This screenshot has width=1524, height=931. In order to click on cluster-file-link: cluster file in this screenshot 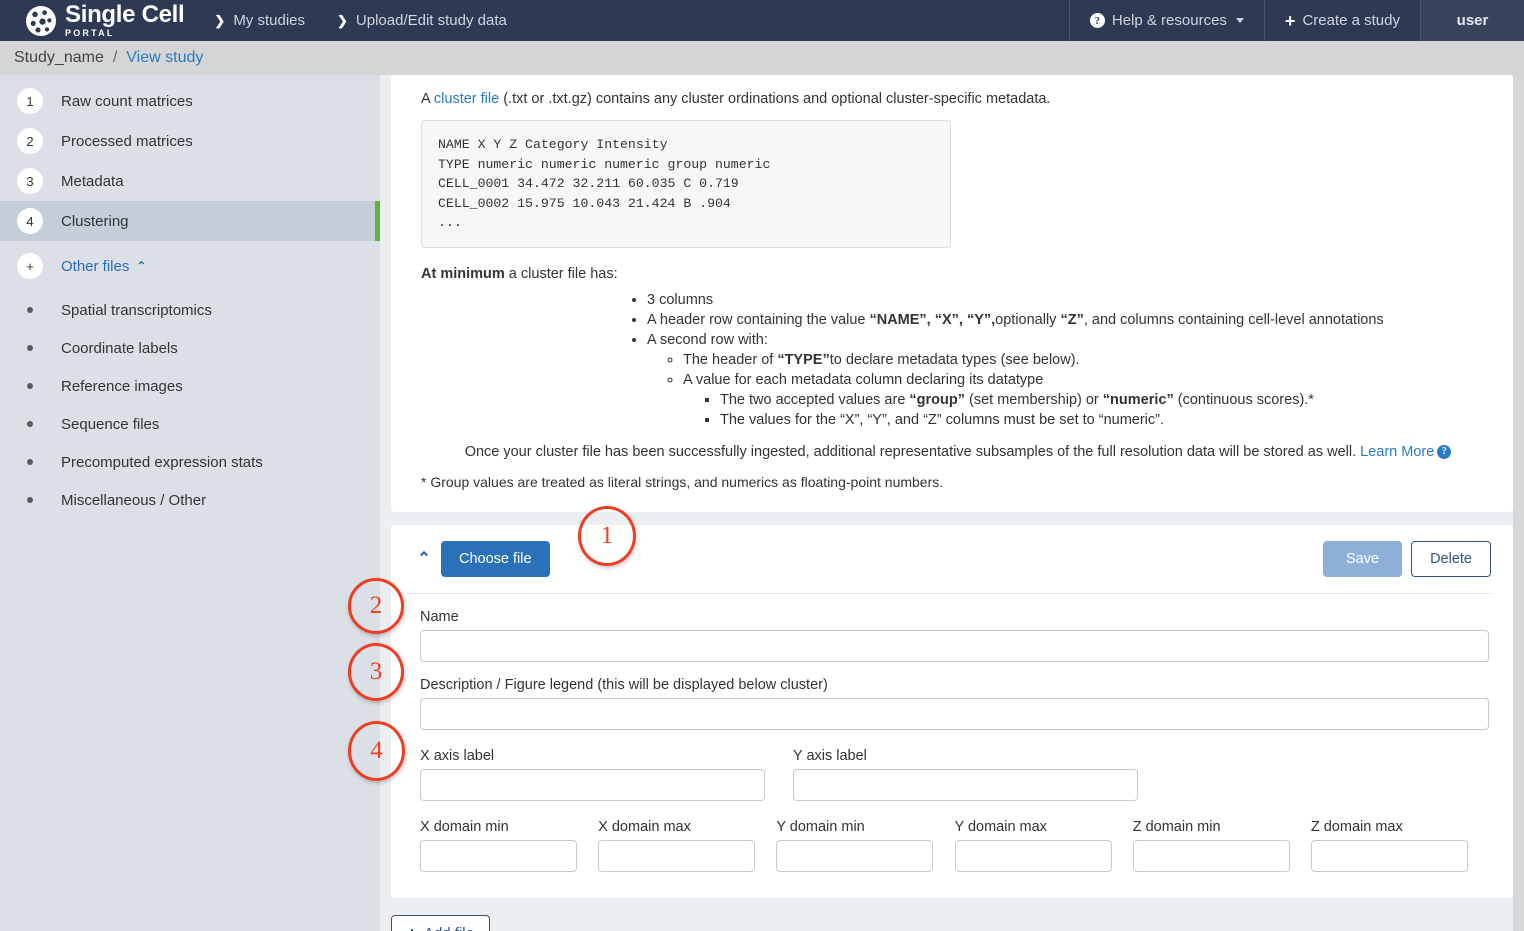, I will do `click(466, 99)`.